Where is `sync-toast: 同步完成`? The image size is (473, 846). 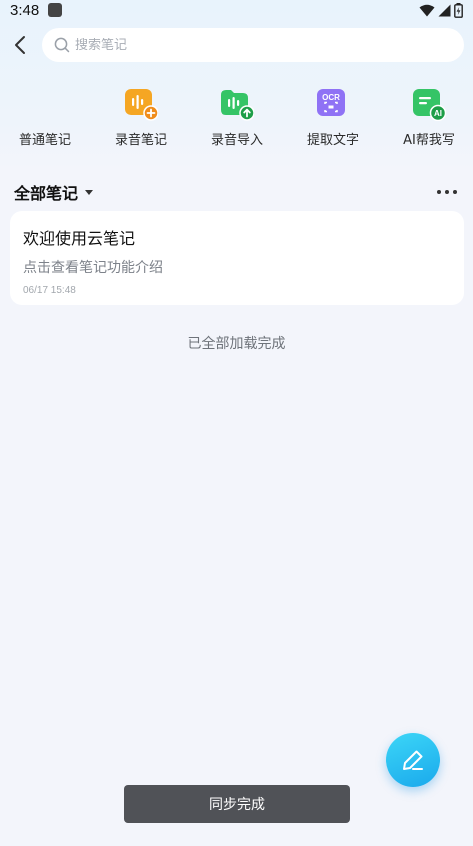
sync-toast: 同步完成 is located at coordinates (237, 804).